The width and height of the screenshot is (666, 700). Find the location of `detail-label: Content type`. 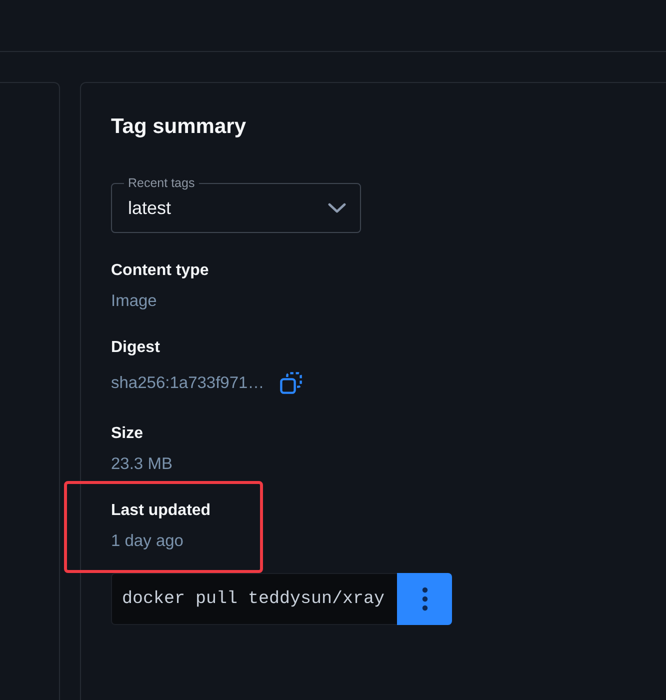

detail-label: Content type is located at coordinates (160, 271).